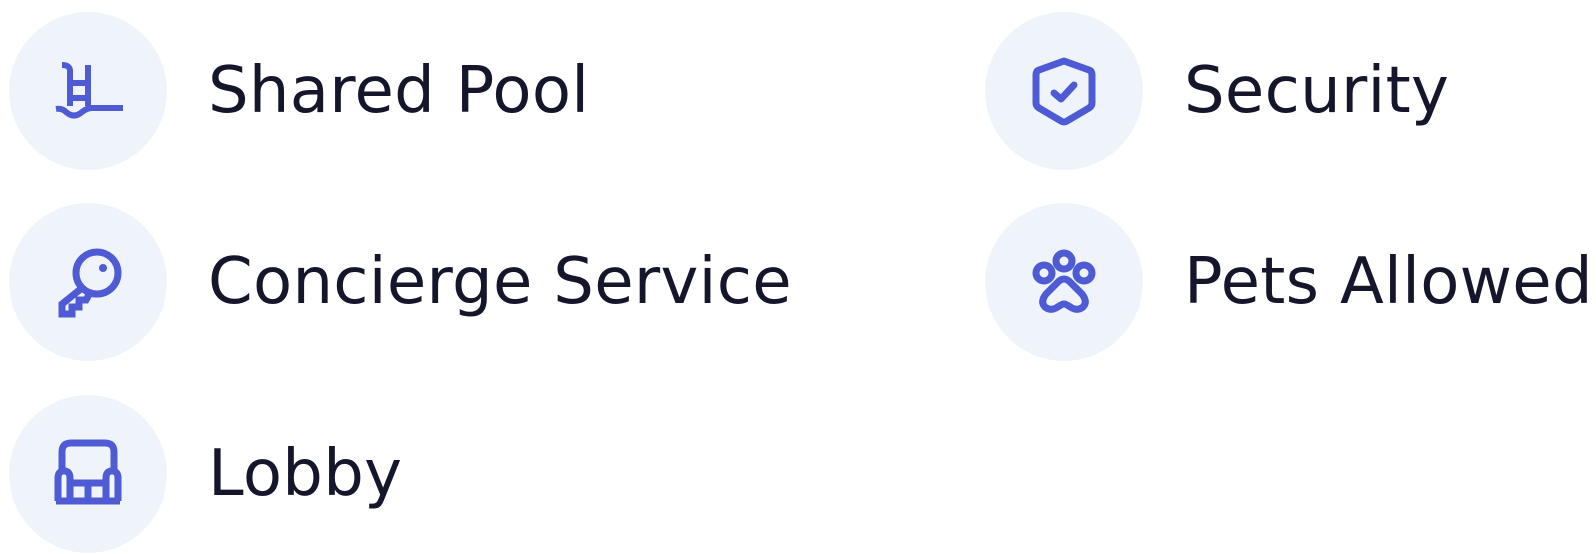 The width and height of the screenshot is (1596, 554). I want to click on sofa-icon, so click(88, 472).